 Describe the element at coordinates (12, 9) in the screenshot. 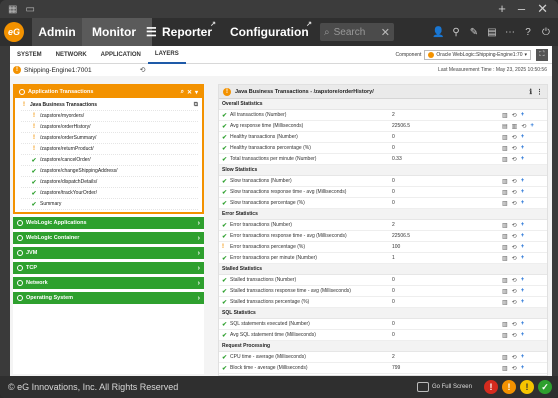

I see `grid-icon: ▦` at that location.